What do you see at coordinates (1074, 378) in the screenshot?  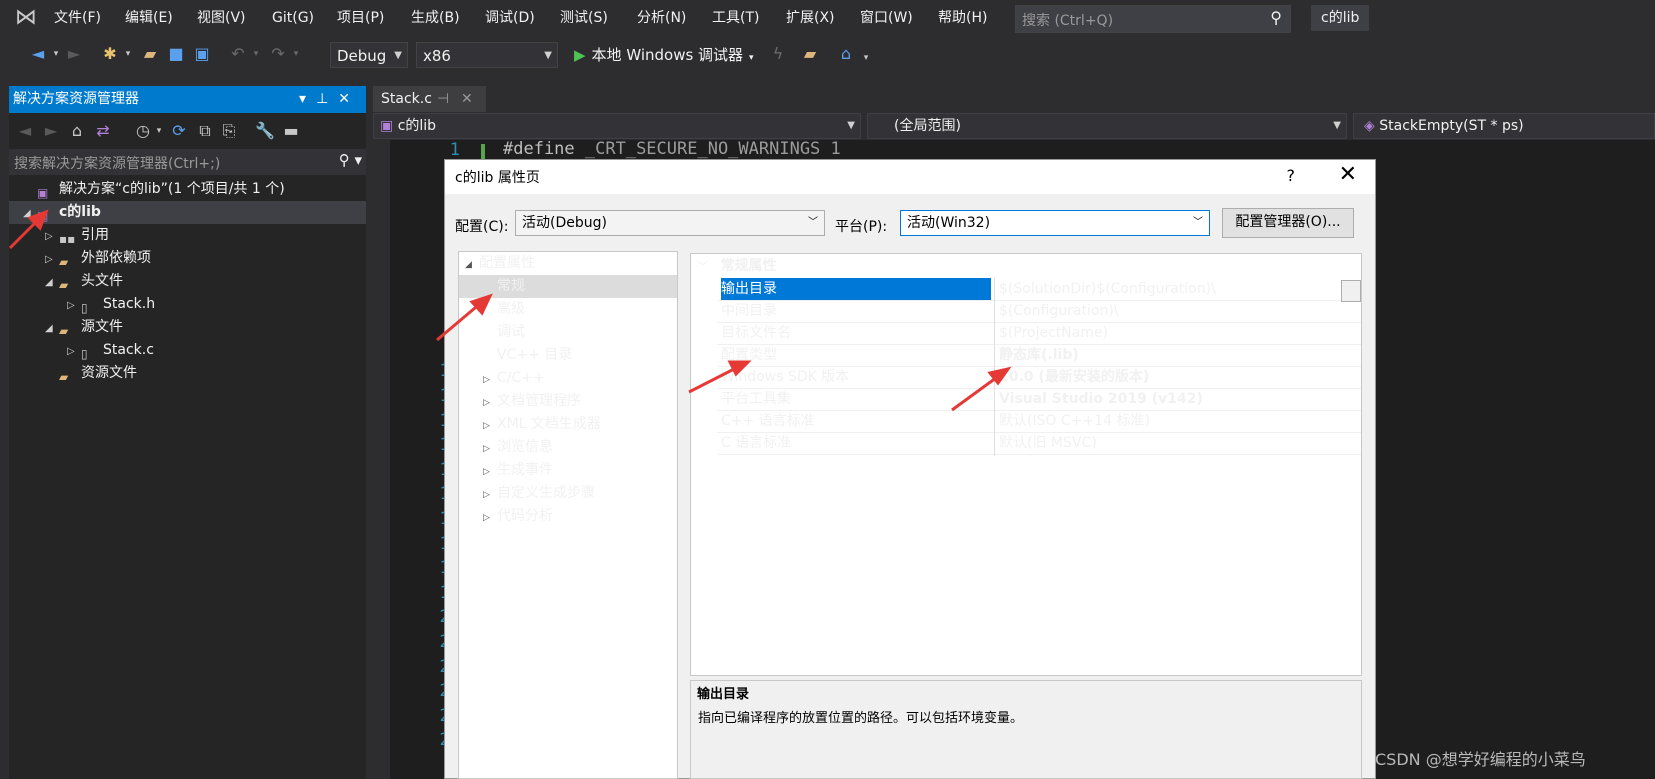 I see `property-value: 10.0 (最新安装的版本)` at bounding box center [1074, 378].